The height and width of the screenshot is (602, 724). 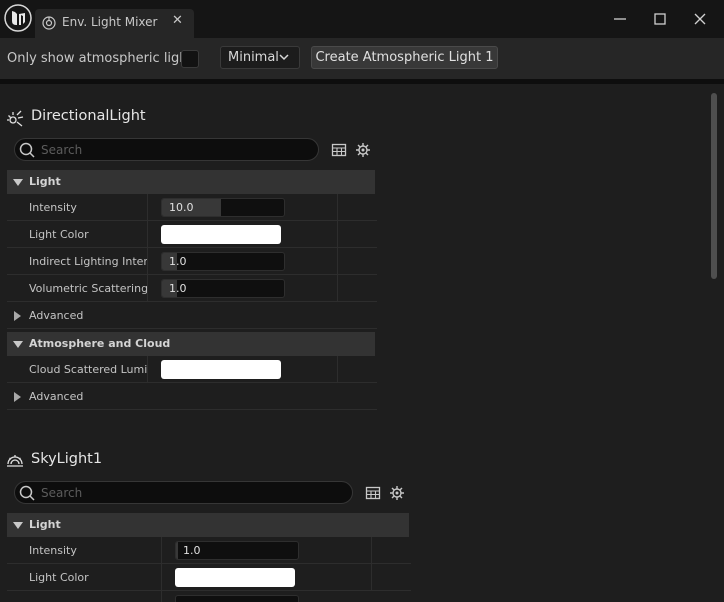 I want to click on volumetric-scattering-value-field: 1.0, so click(x=223, y=288).